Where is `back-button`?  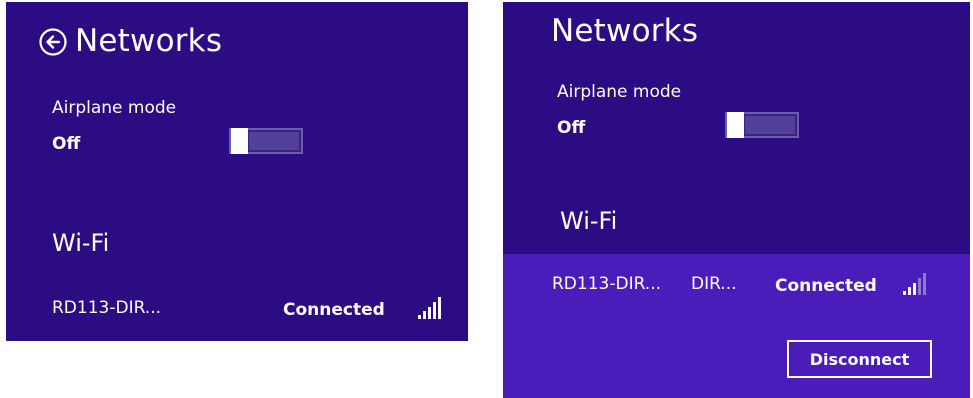 back-button is located at coordinates (53, 44).